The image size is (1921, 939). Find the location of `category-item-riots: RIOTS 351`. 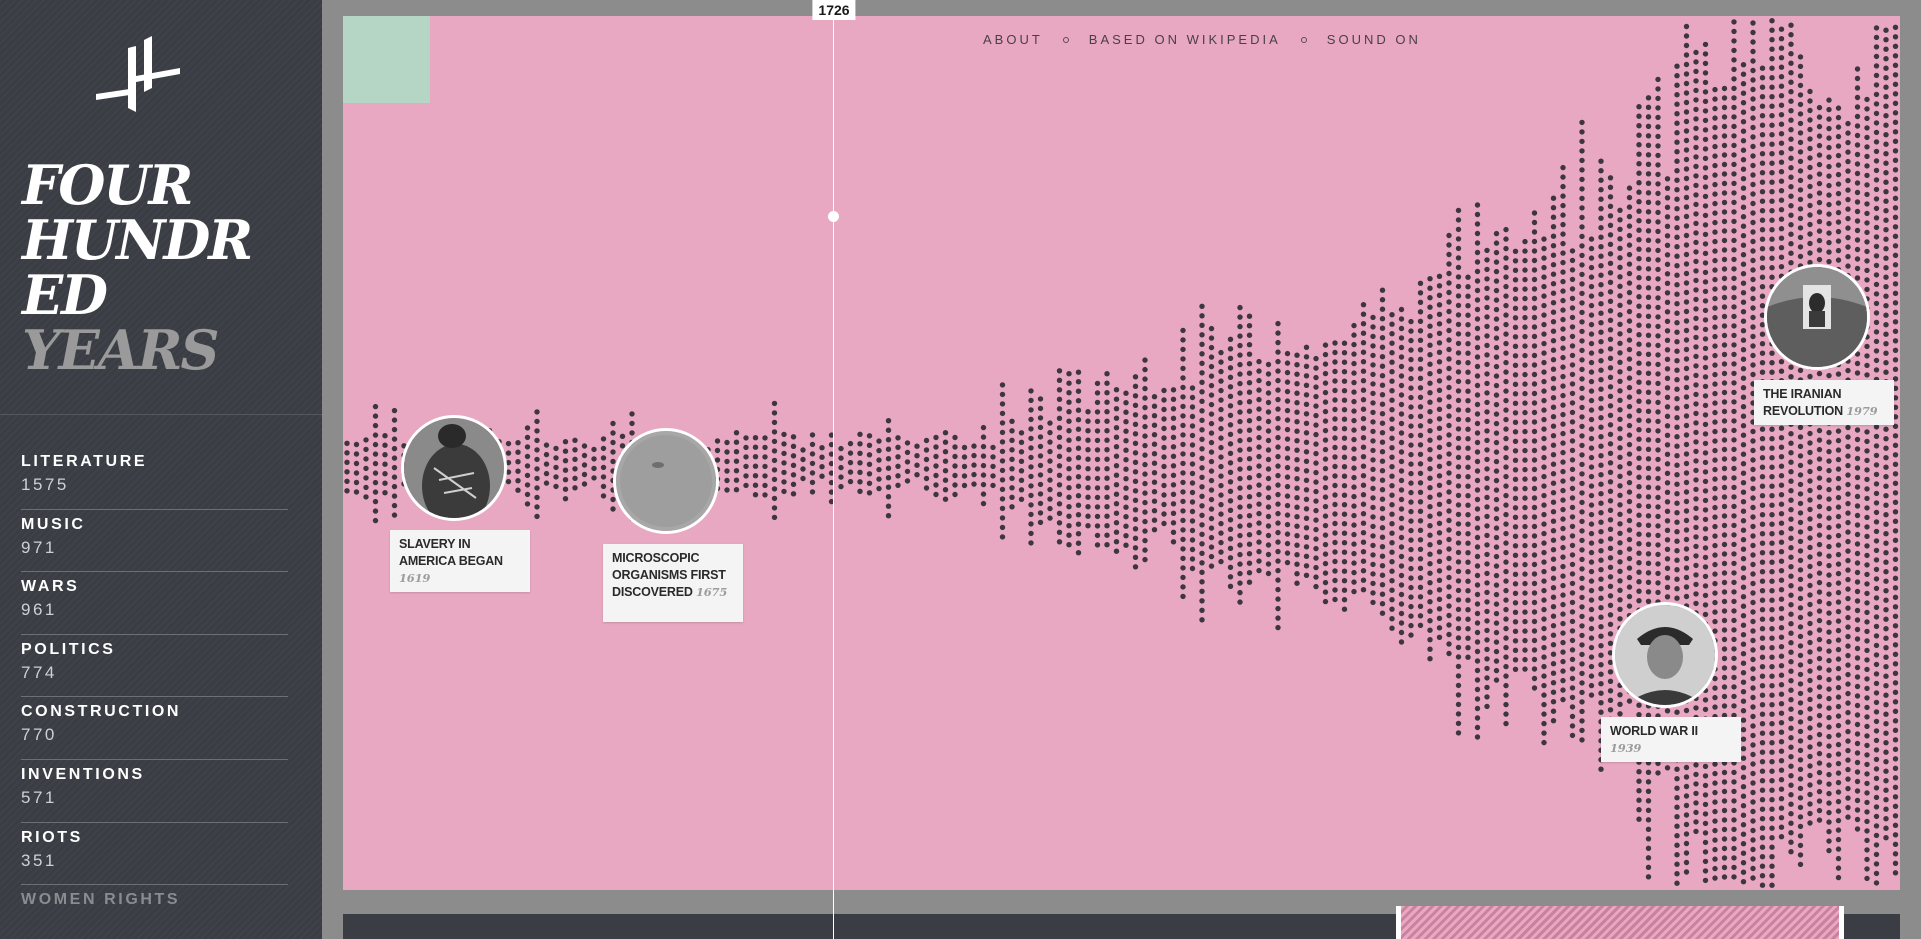

category-item-riots: RIOTS 351 is located at coordinates (154, 854).